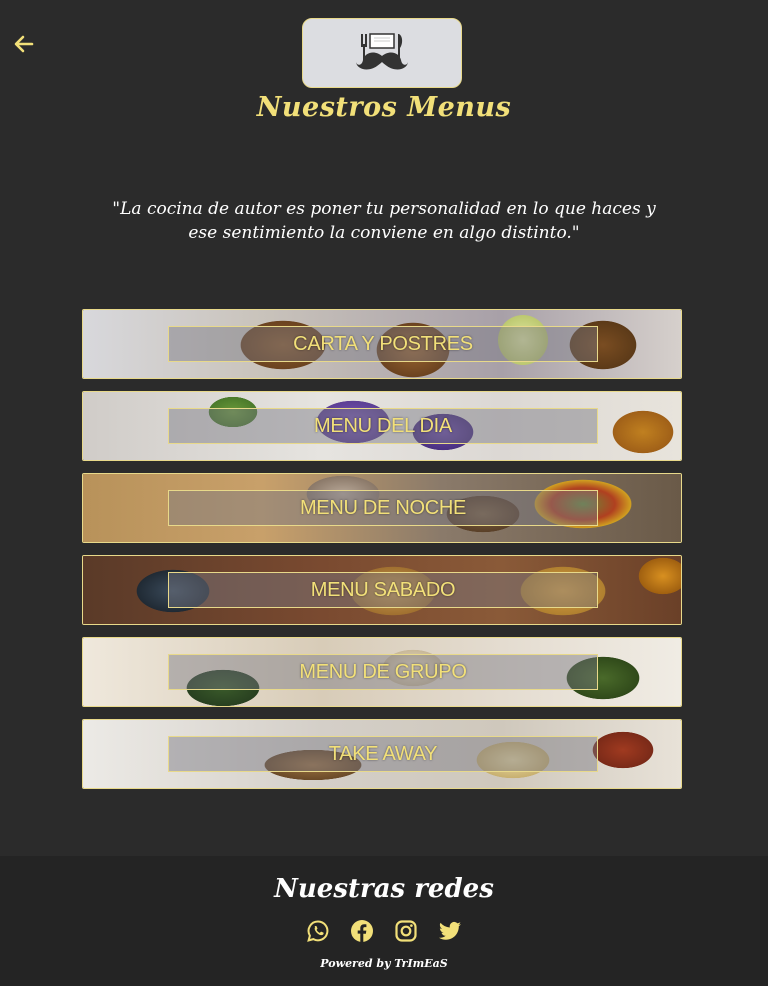  Describe the element at coordinates (384, 963) in the screenshot. I see `powered-by-text: Powered by TrImEaS` at that location.